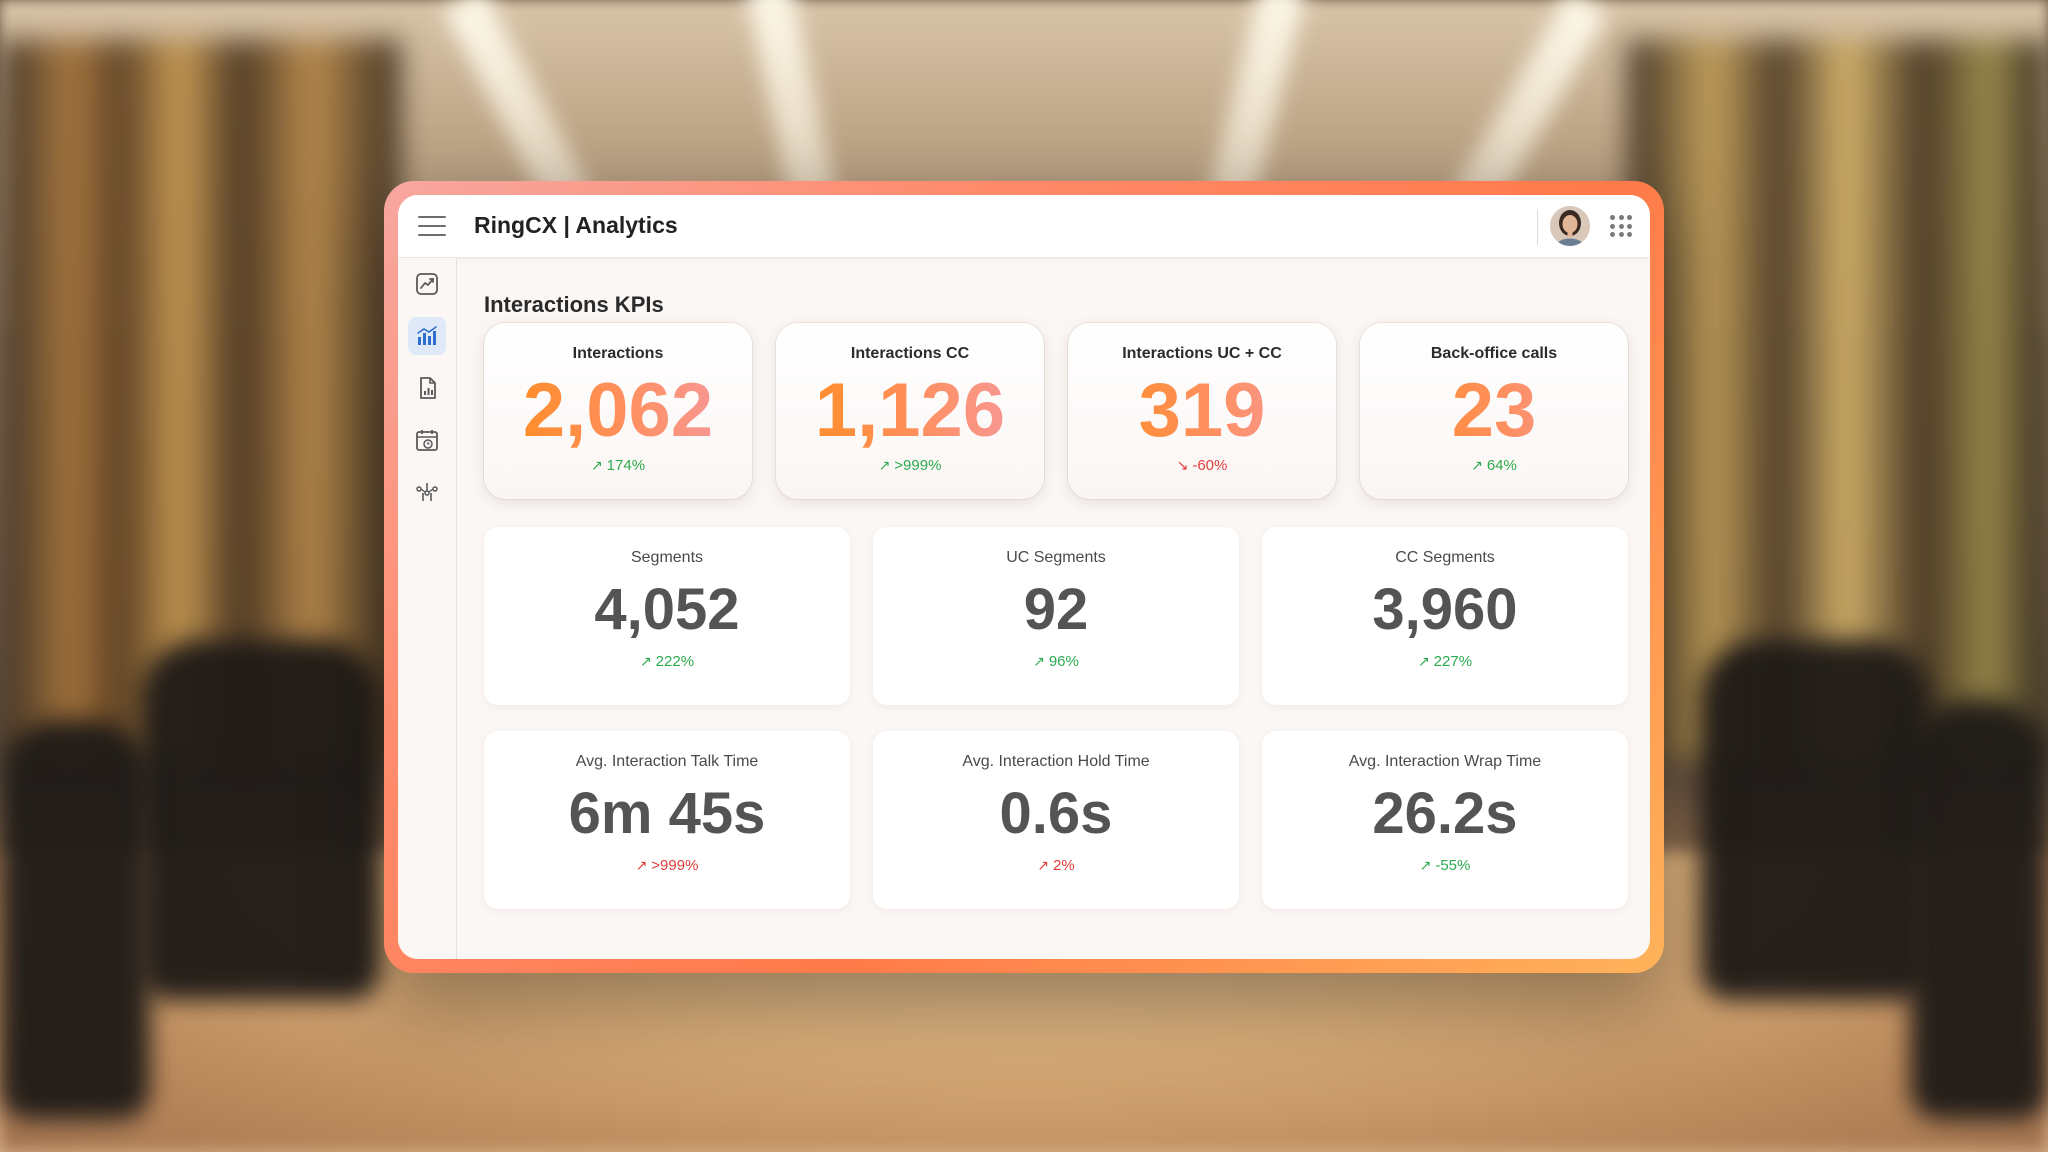  I want to click on stat-card-uc-segments: UC Segments 92 ↗ 96%, so click(1056, 616).